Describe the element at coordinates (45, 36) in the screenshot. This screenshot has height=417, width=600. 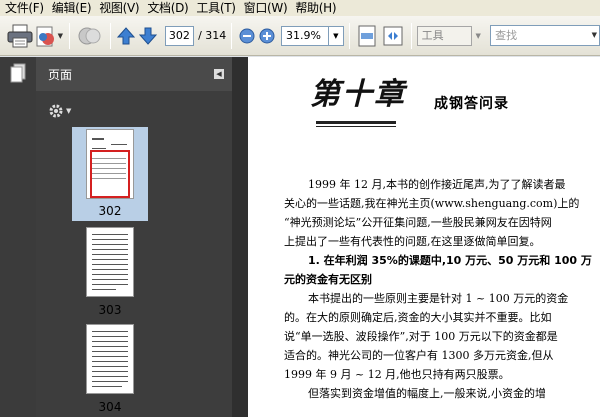
I see `document-share-icon` at that location.